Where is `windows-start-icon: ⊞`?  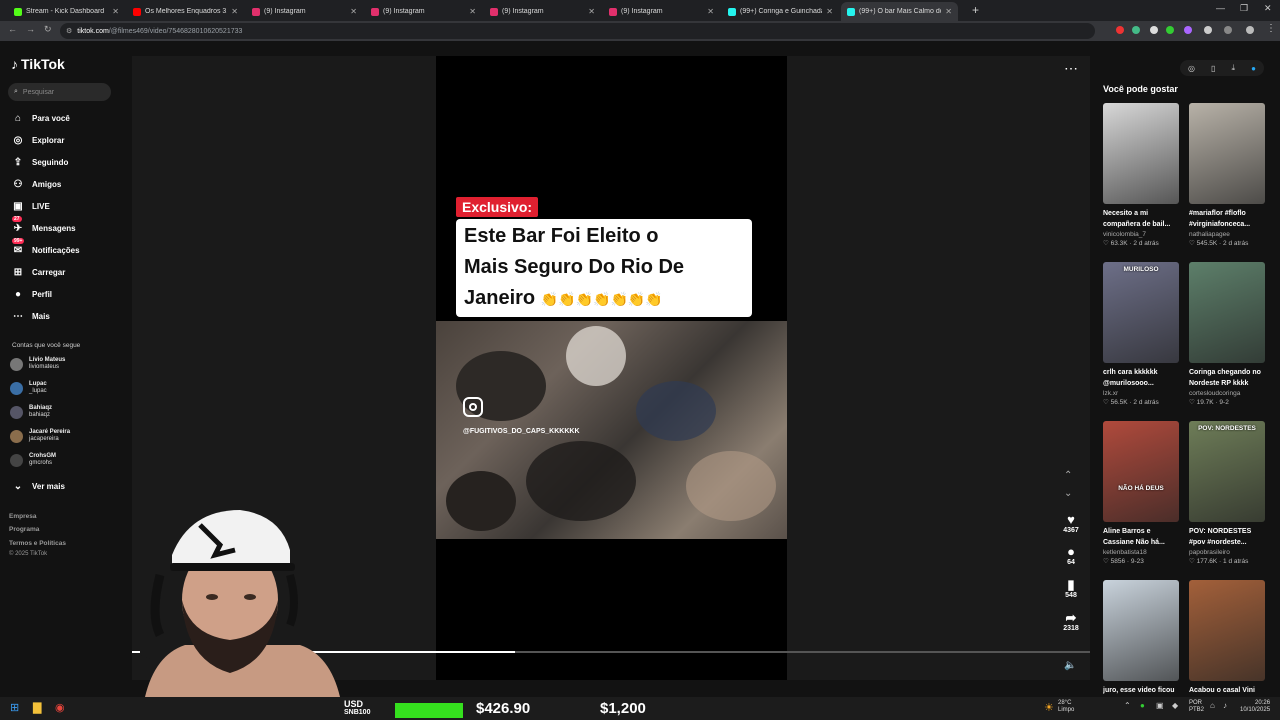 windows-start-icon: ⊞ is located at coordinates (14, 707).